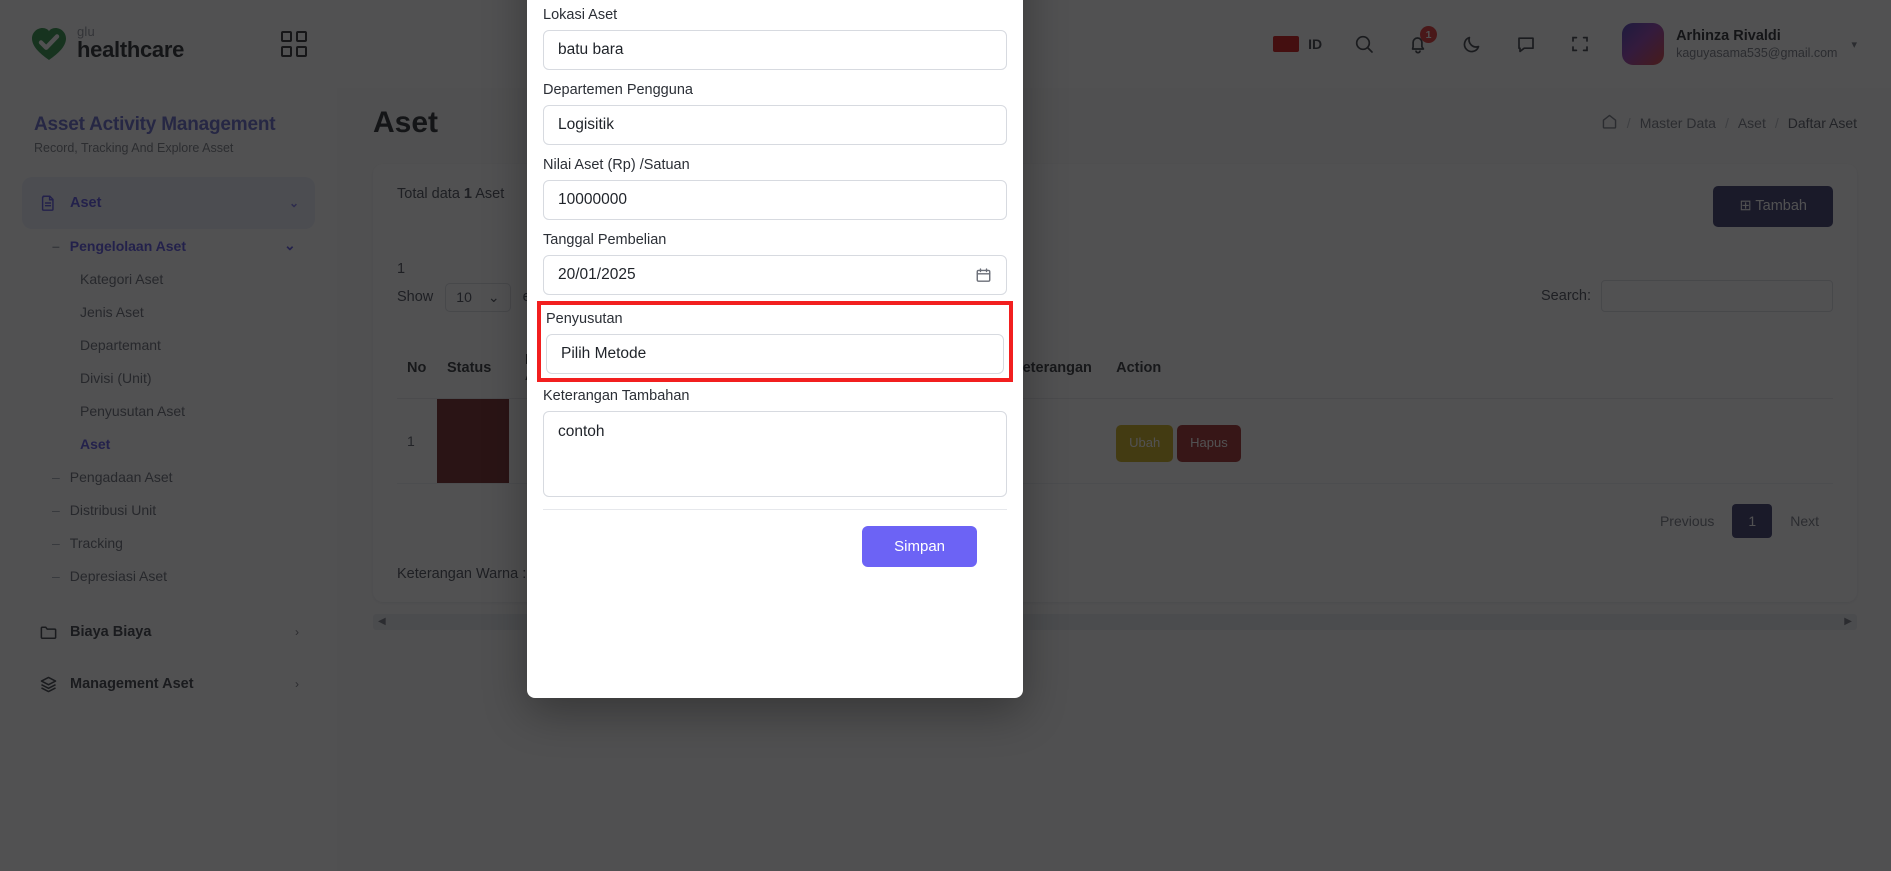 The width and height of the screenshot is (1891, 871). What do you see at coordinates (775, 275) in the screenshot?
I see `input-tanggal-pembelian: 20/01/2025` at bounding box center [775, 275].